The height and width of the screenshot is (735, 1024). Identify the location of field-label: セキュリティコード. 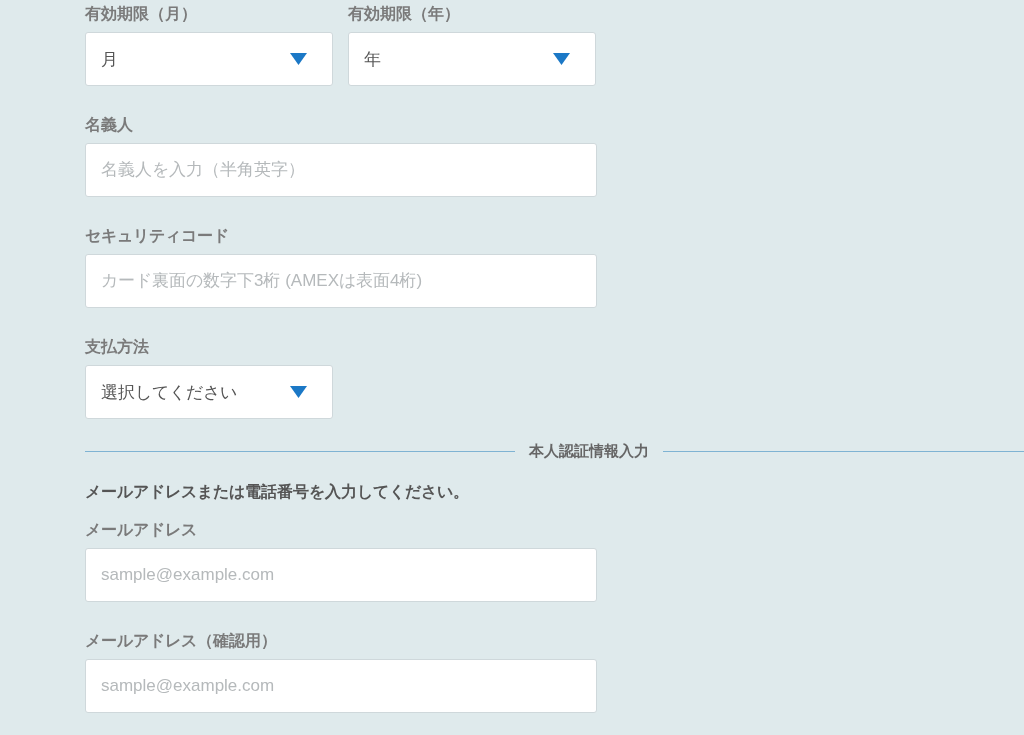
(157, 236).